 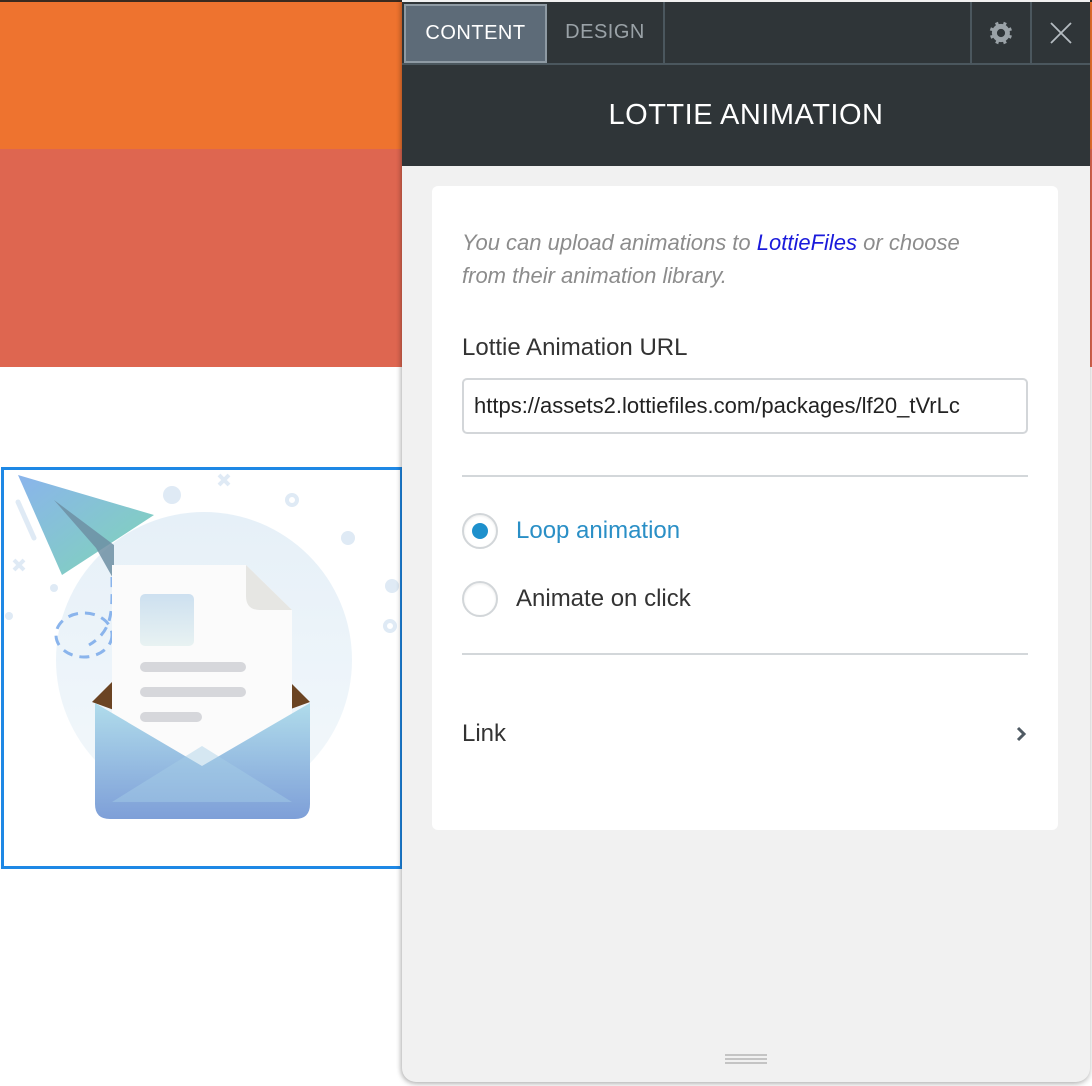 What do you see at coordinates (746, 1060) in the screenshot?
I see `resize-handle` at bounding box center [746, 1060].